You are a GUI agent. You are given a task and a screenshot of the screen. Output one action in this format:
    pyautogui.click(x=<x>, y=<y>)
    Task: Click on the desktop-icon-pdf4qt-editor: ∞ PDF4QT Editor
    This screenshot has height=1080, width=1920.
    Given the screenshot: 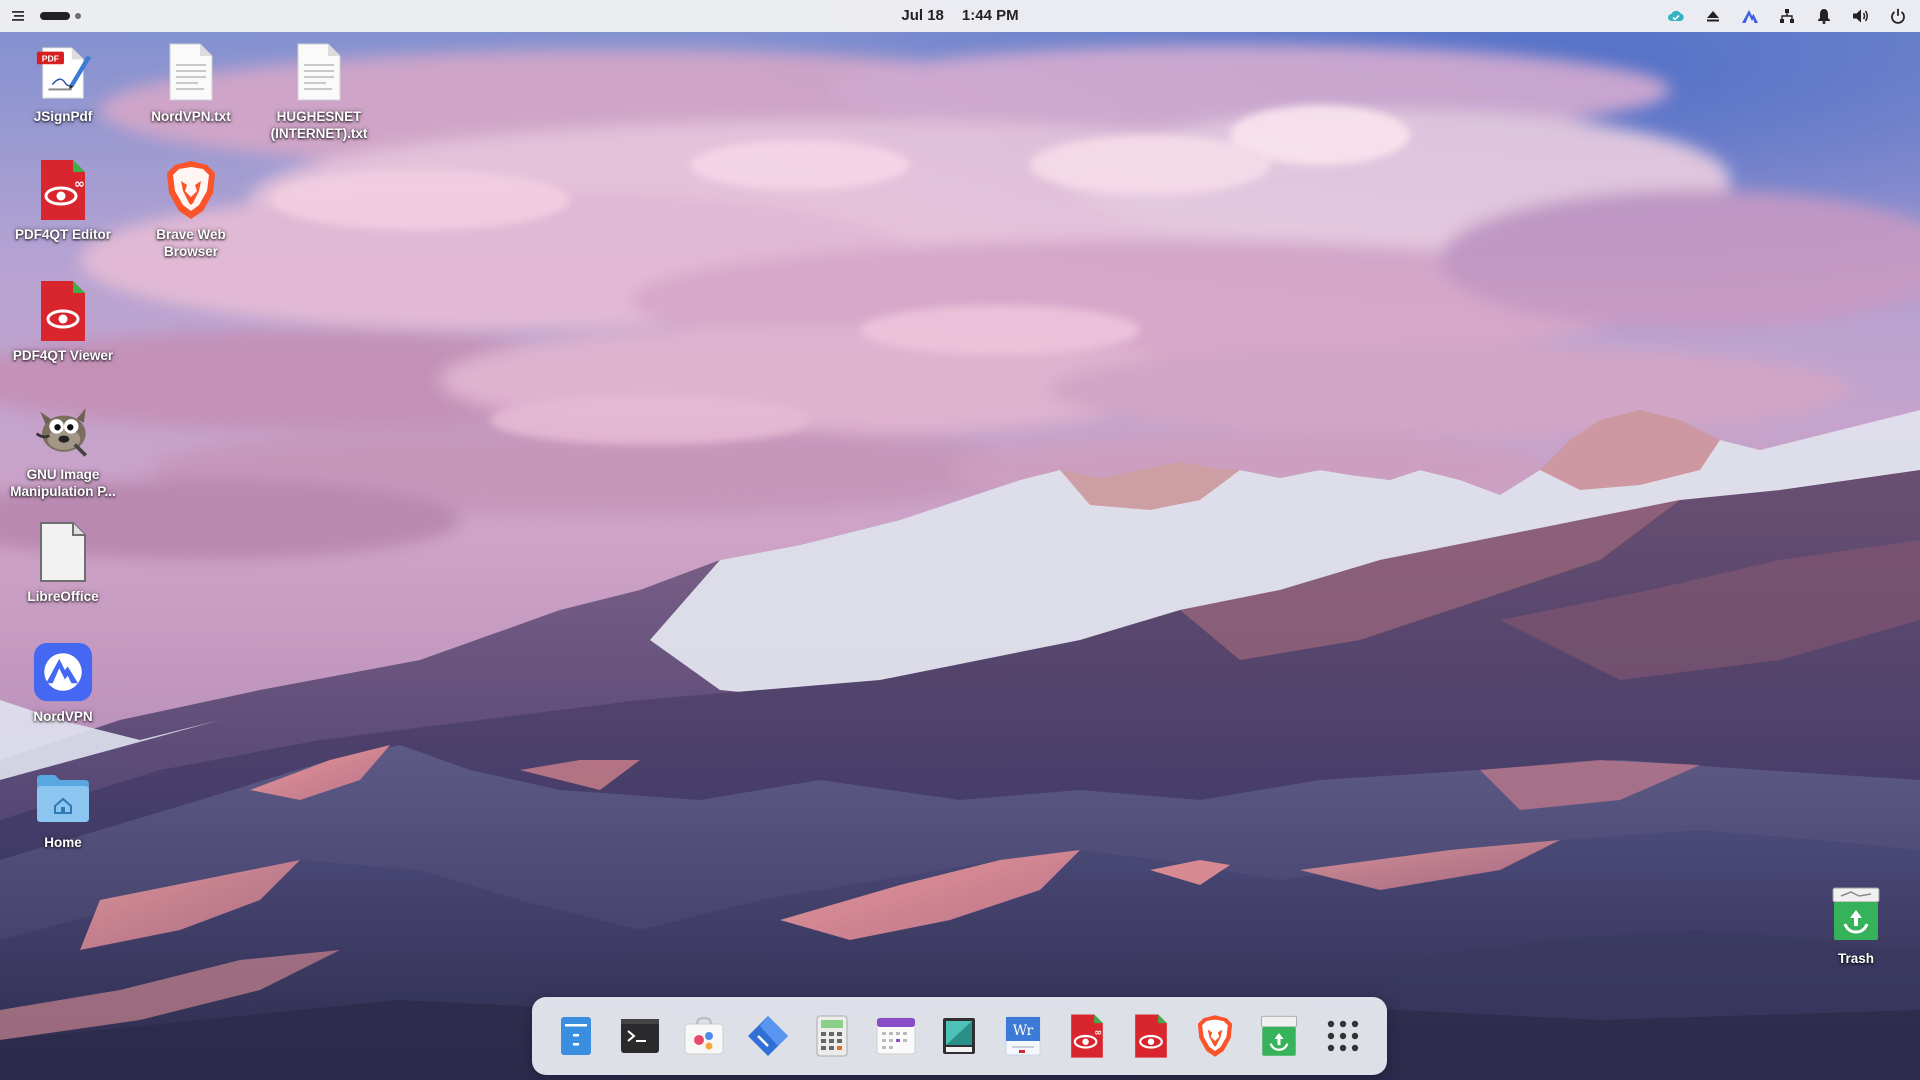 What is the action you would take?
    pyautogui.click(x=63, y=201)
    